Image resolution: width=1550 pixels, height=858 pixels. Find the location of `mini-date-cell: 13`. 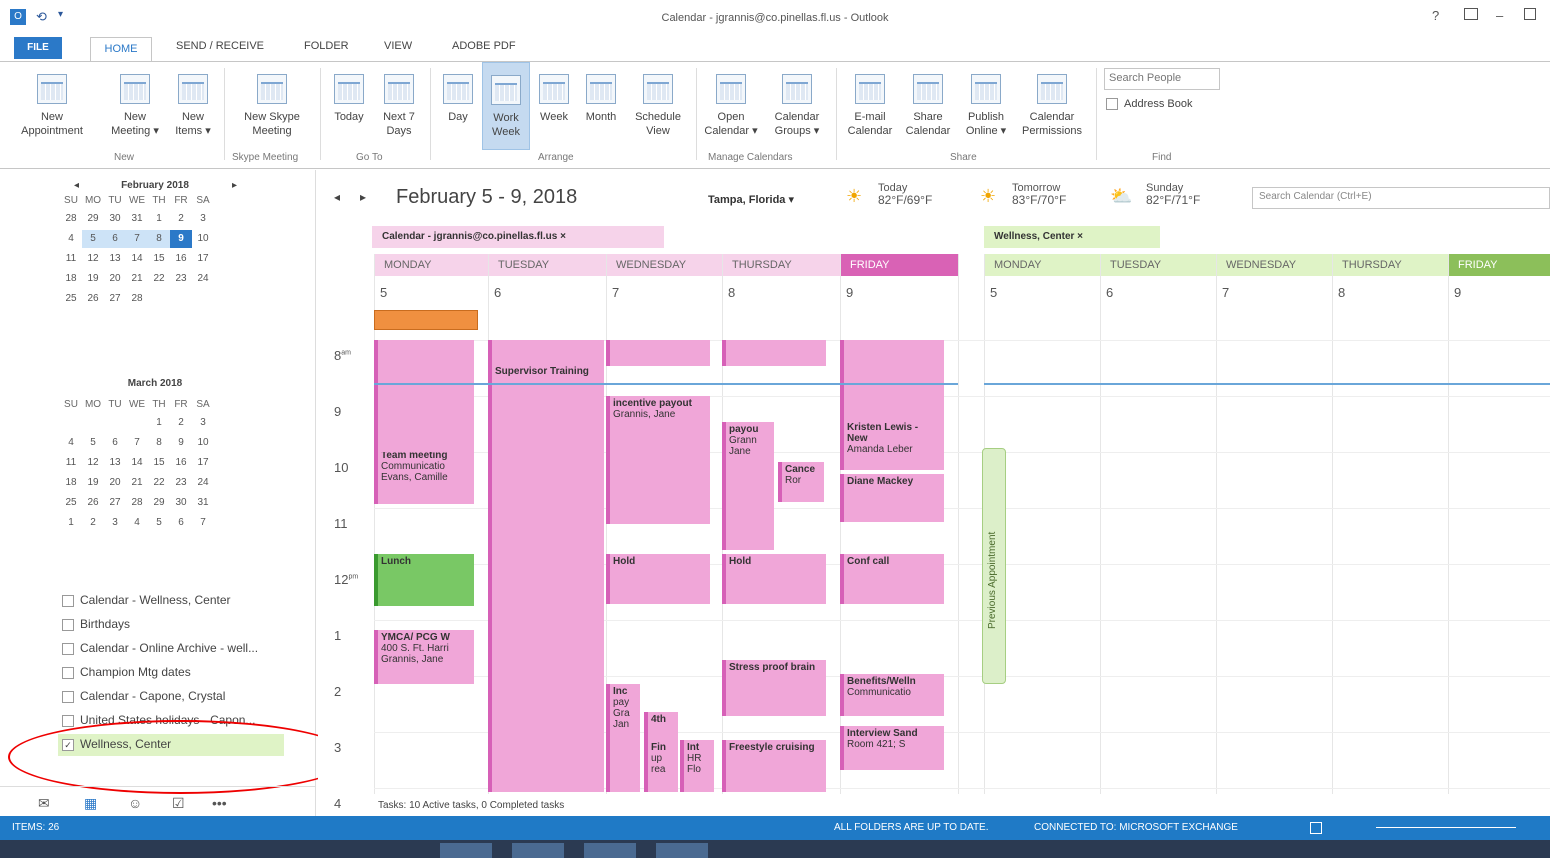

mini-date-cell: 13 is located at coordinates (115, 463).